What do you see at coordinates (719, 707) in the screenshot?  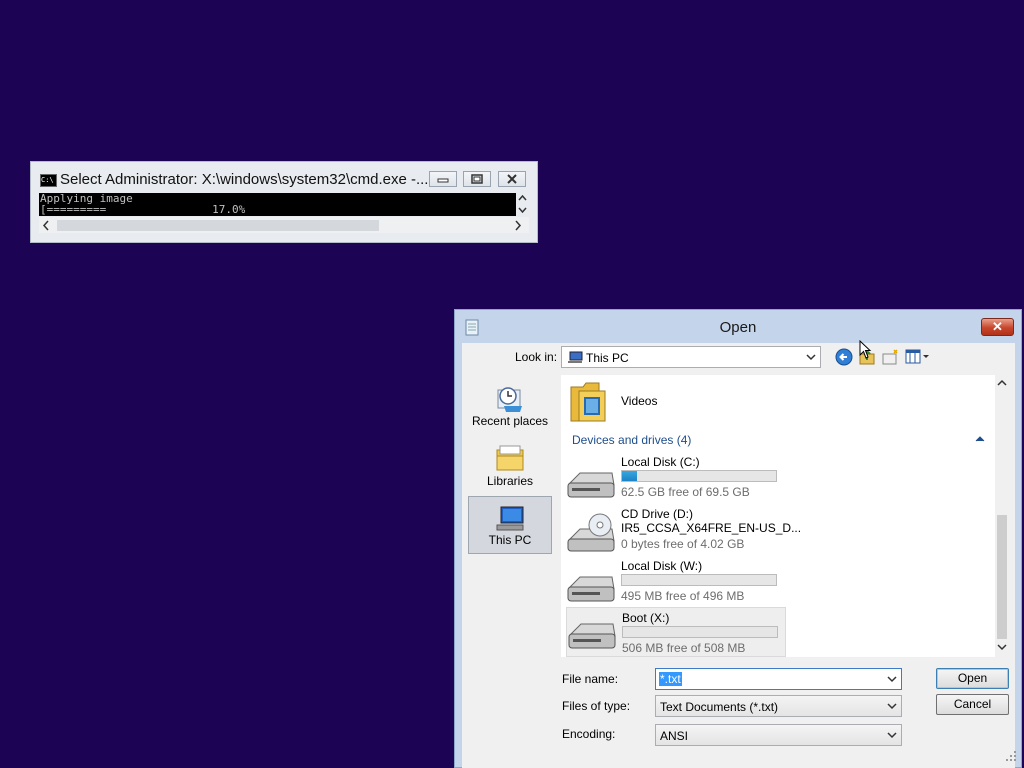 I see `files-of-type-value: Text Documents (*.txt)` at bounding box center [719, 707].